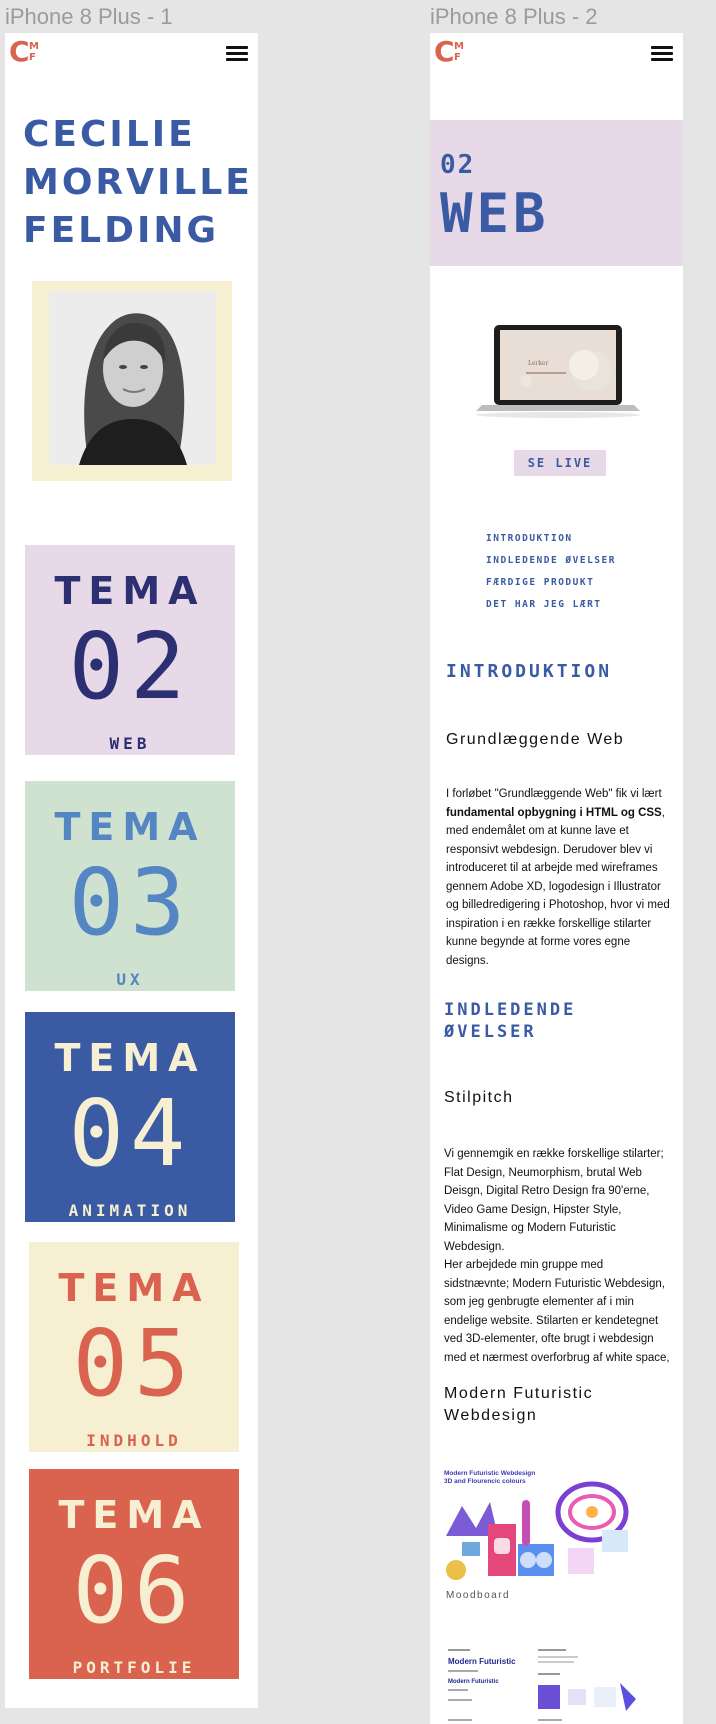  I want to click on tema-card-06: TEMA 06 PORTFOLIE, so click(134, 1574).